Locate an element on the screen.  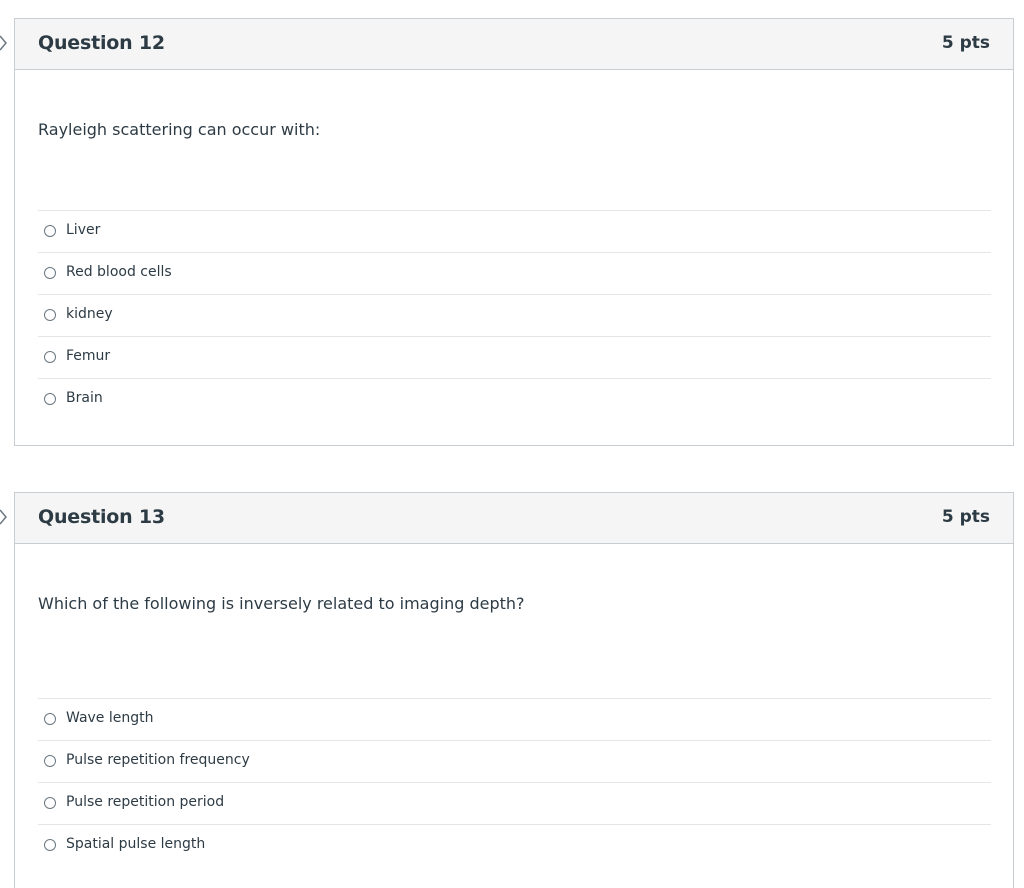
answer-label: Spatial pulse length is located at coordinates (136, 844).